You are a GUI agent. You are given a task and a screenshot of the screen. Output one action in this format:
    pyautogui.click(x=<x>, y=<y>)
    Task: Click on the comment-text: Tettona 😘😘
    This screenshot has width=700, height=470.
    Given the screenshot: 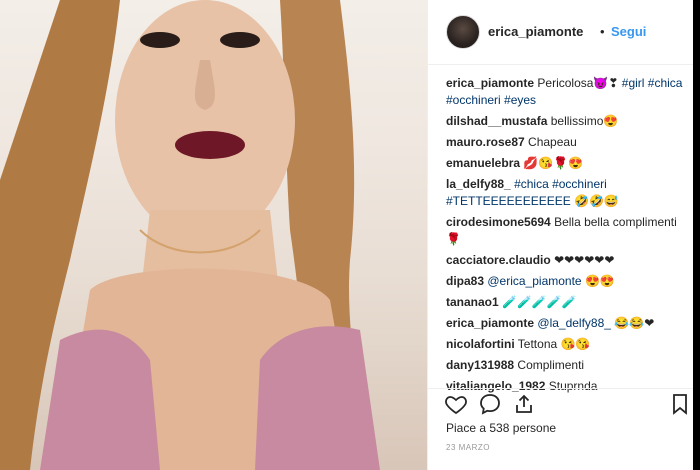 What is the action you would take?
    pyautogui.click(x=554, y=344)
    